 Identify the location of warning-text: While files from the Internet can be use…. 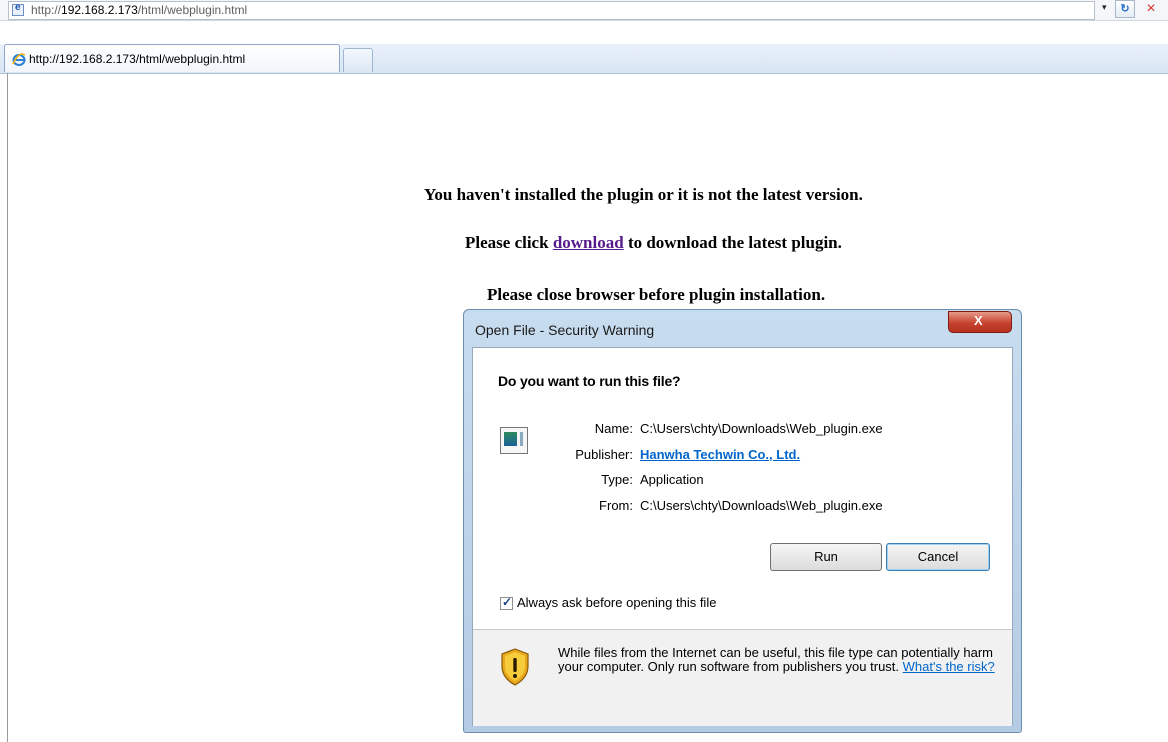
(776, 659).